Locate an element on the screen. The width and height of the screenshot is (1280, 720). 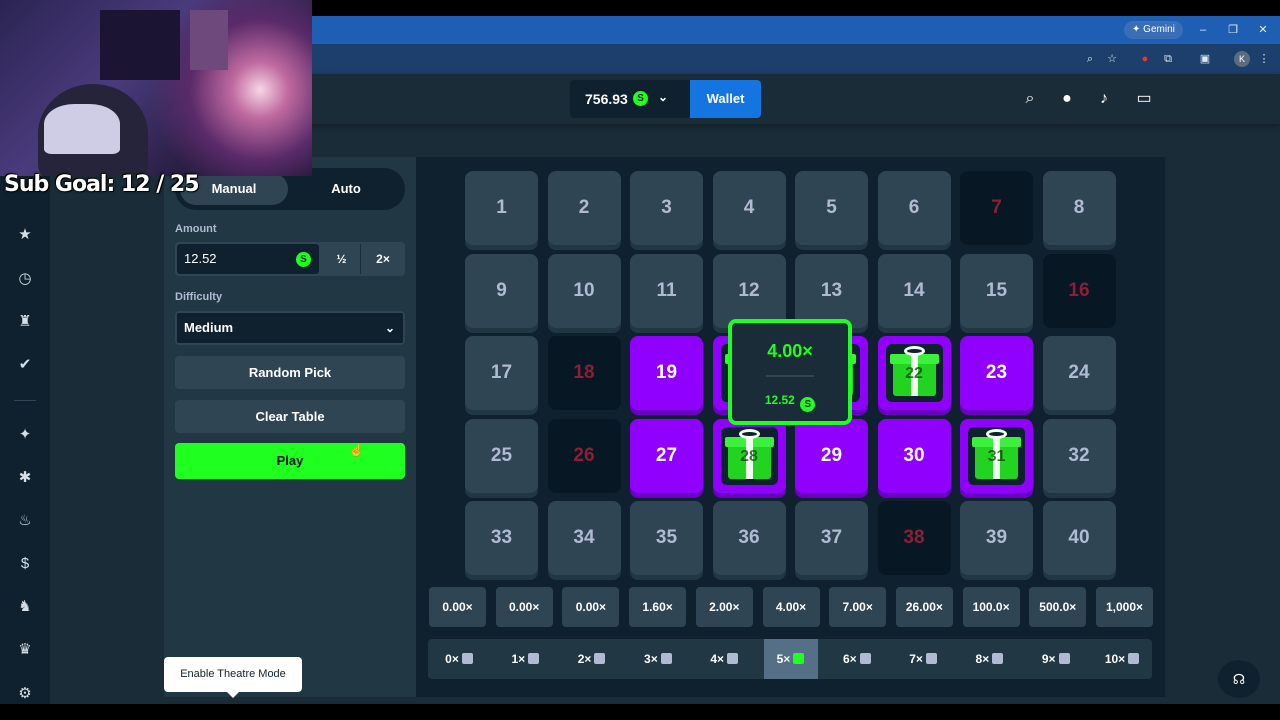
search-icon: ⌕ is located at coordinates (1030, 99).